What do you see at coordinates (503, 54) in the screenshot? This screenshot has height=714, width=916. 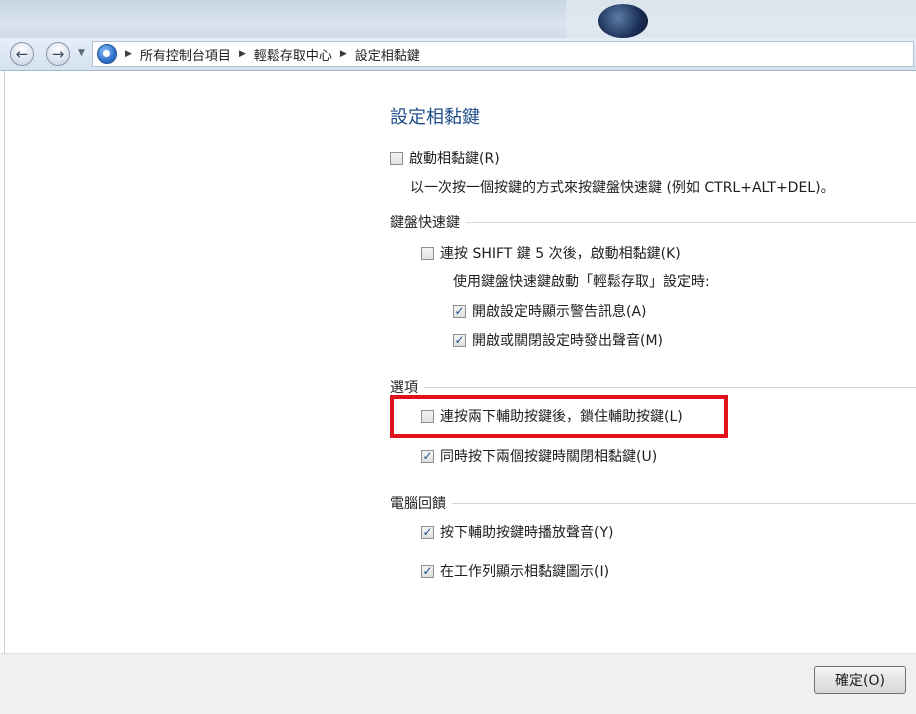 I see `address-bar: ▶ 所有控制台項目 ▶ 輕鬆存取中心 ▶ 設定相黏鍵` at bounding box center [503, 54].